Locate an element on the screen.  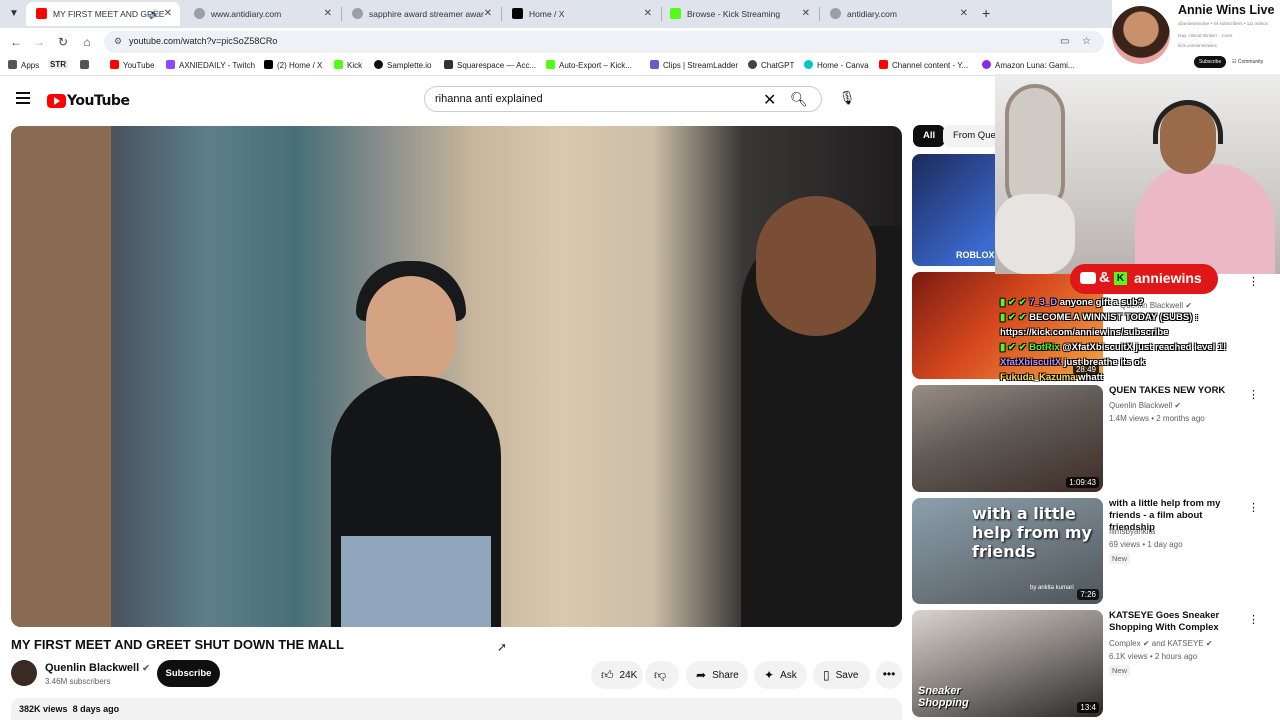
x-favicon-icon is located at coordinates (517, 13).